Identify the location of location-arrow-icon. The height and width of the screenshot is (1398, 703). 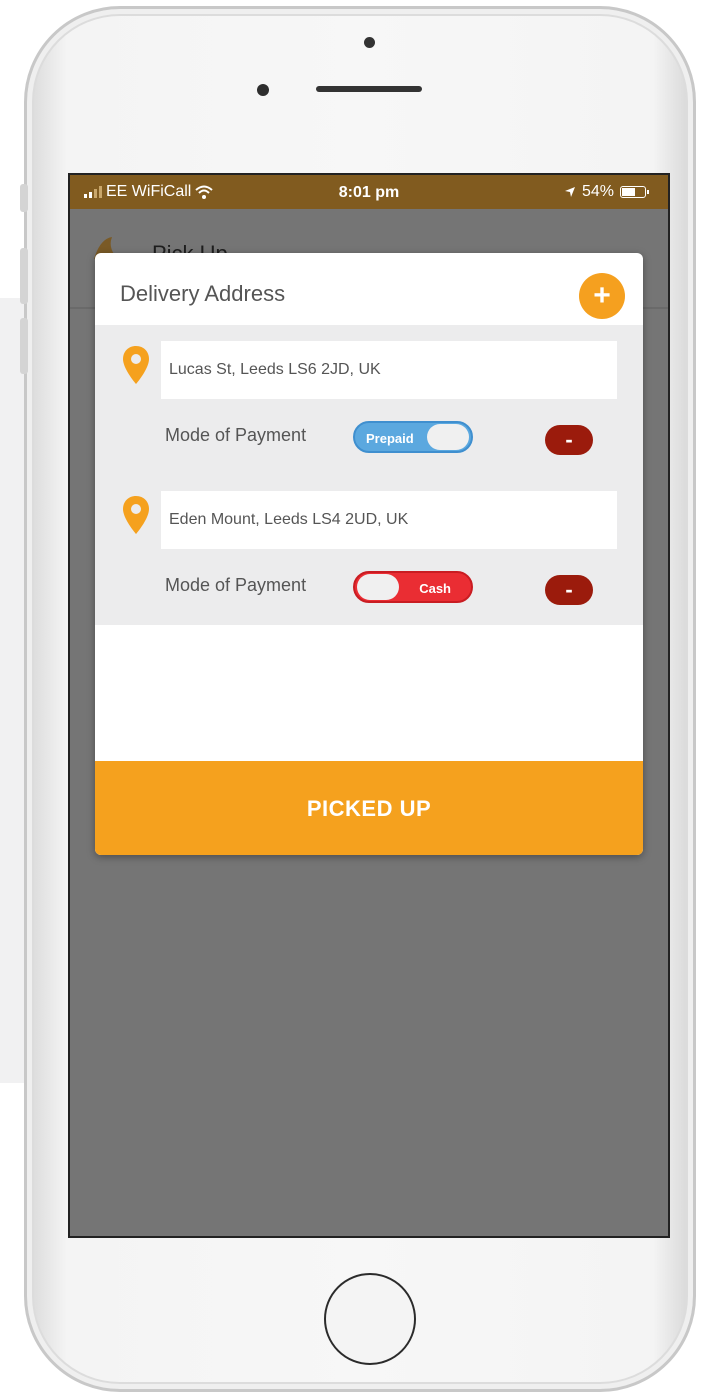
(569, 192).